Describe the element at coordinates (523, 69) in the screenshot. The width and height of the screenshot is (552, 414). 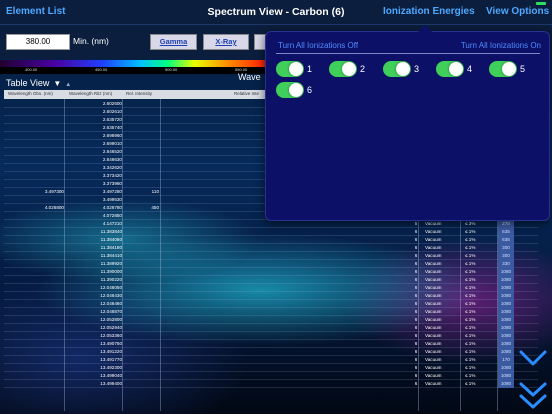
I see `ionization-toggle-label: 5` at that location.